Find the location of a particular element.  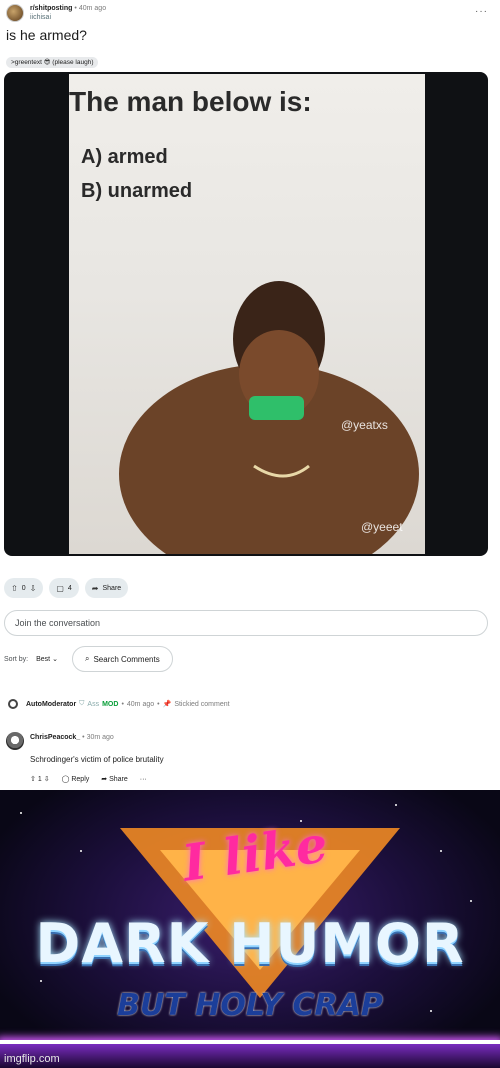

comment-time: 30m ago is located at coordinates (100, 737).